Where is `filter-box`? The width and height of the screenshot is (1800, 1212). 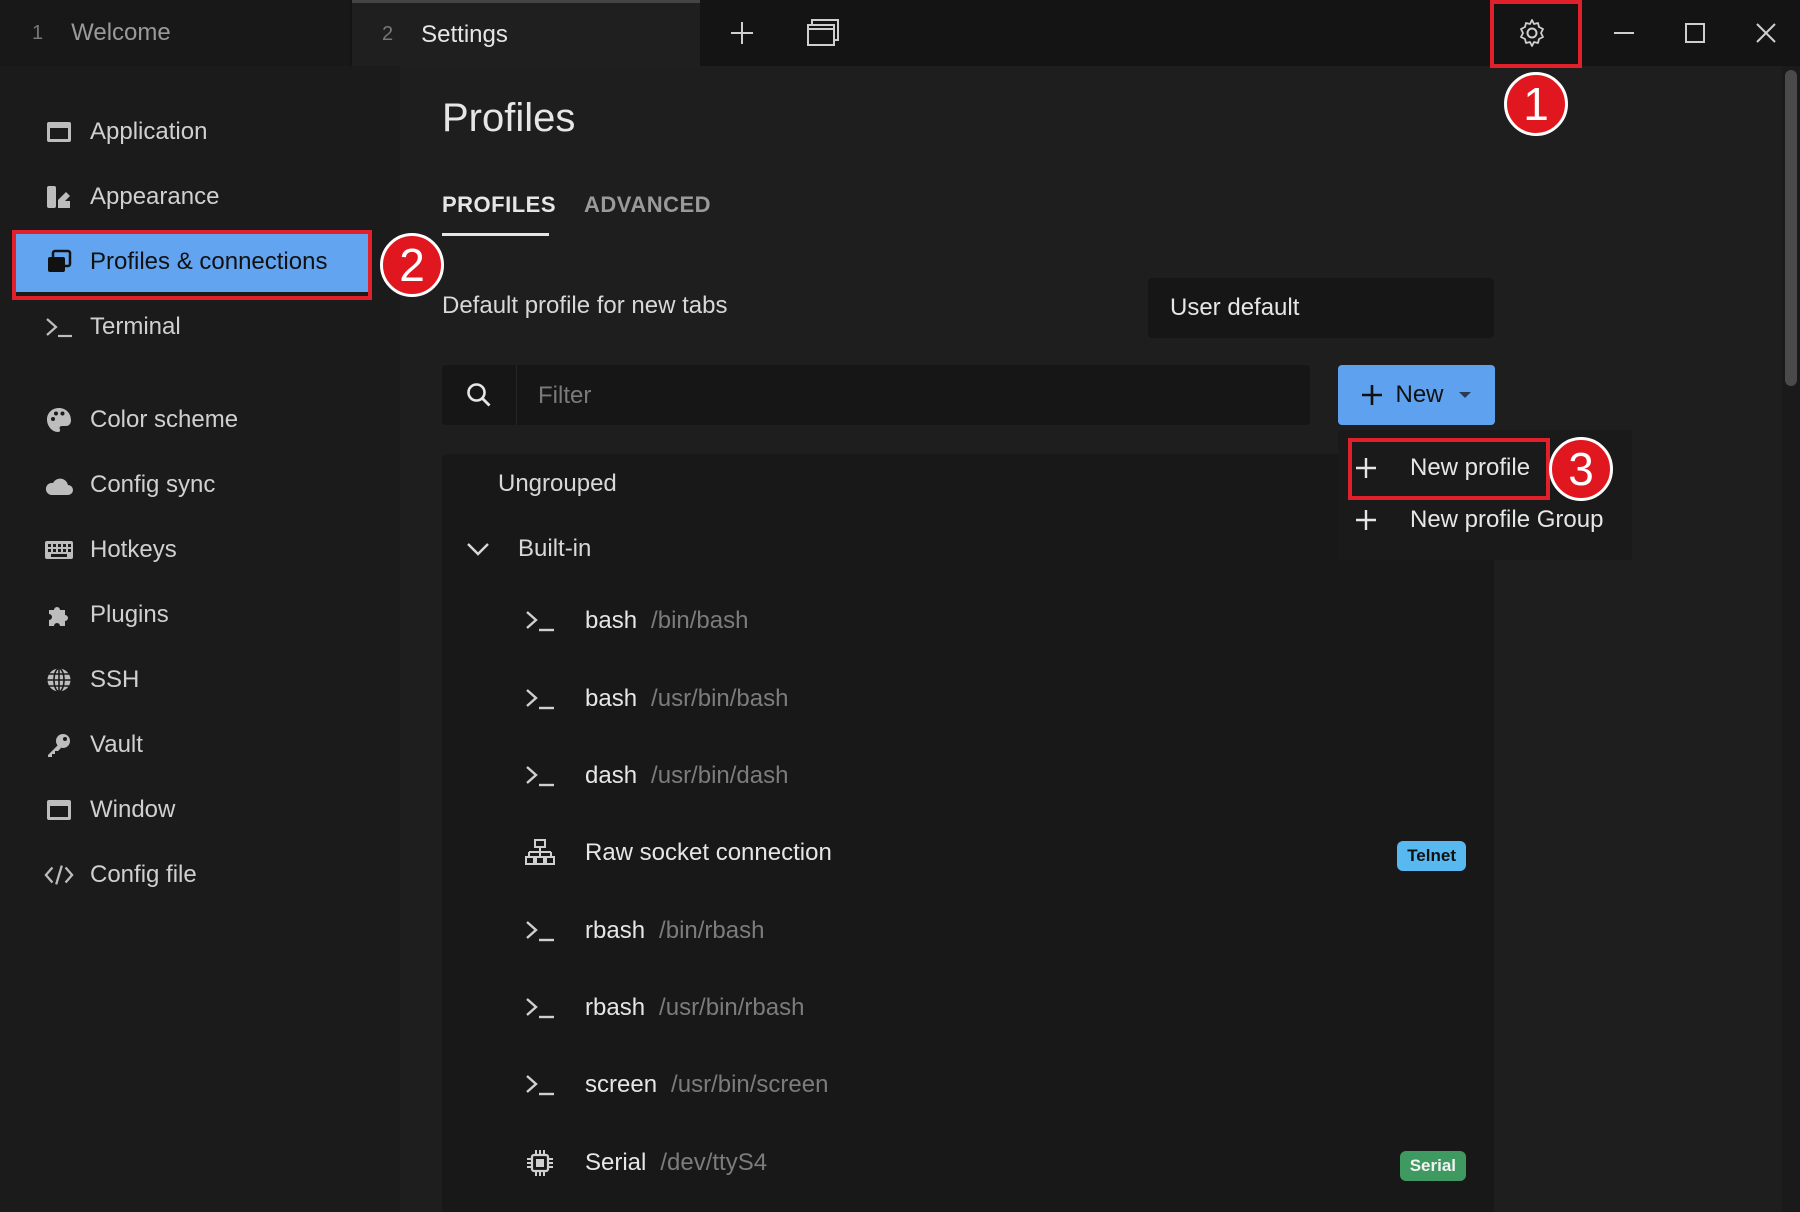 filter-box is located at coordinates (876, 396).